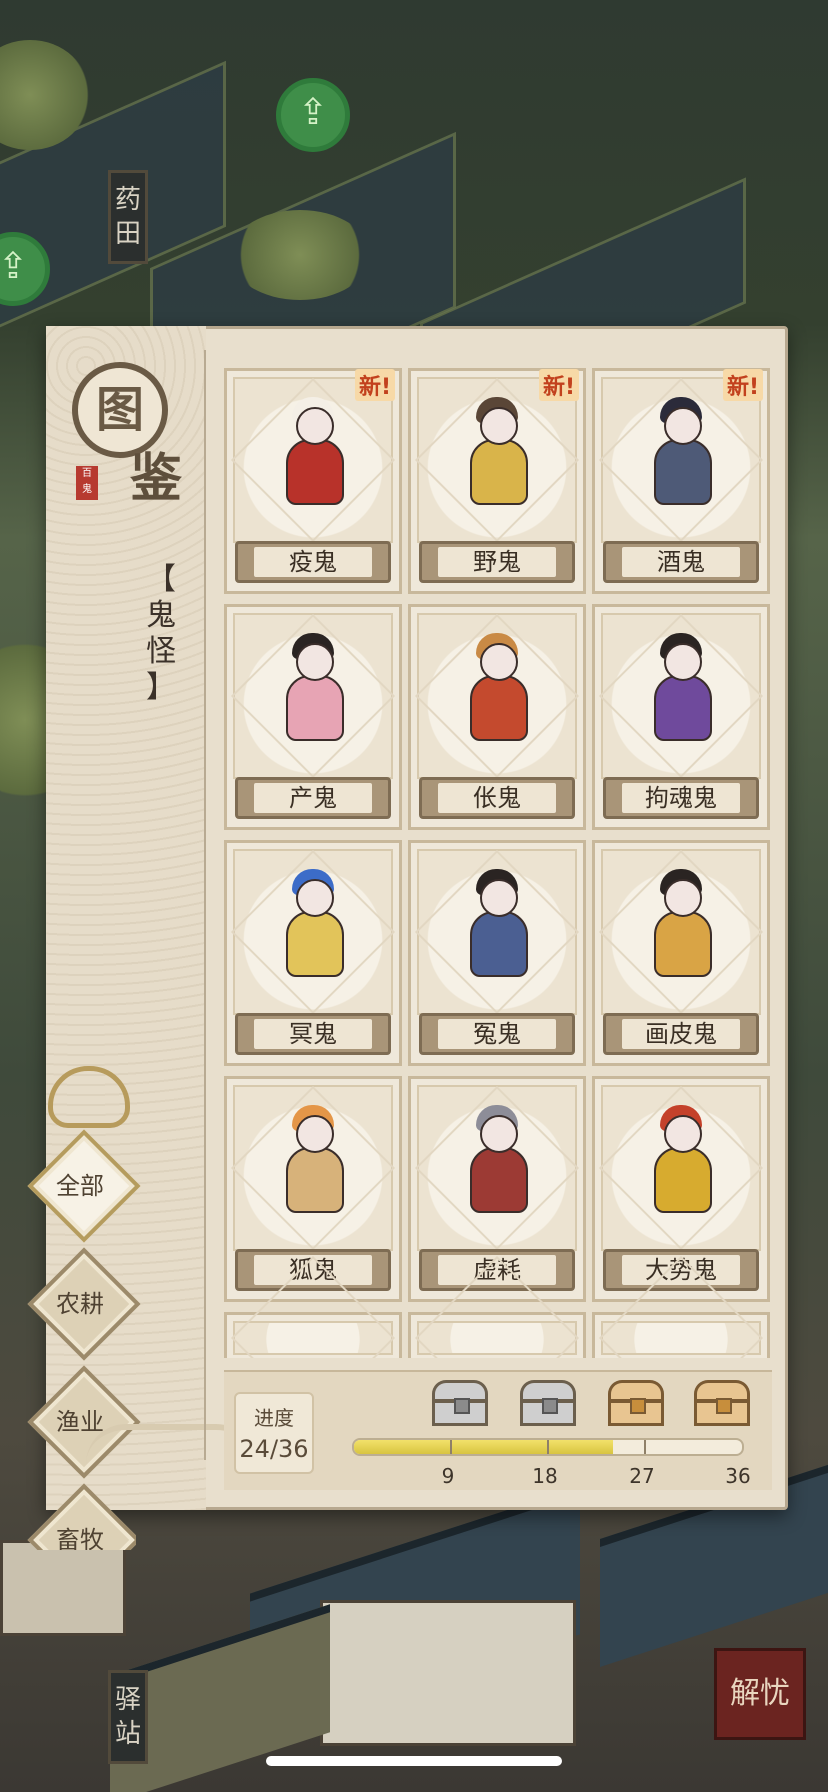  I want to click on ghost-name: 疫鬼, so click(313, 562).